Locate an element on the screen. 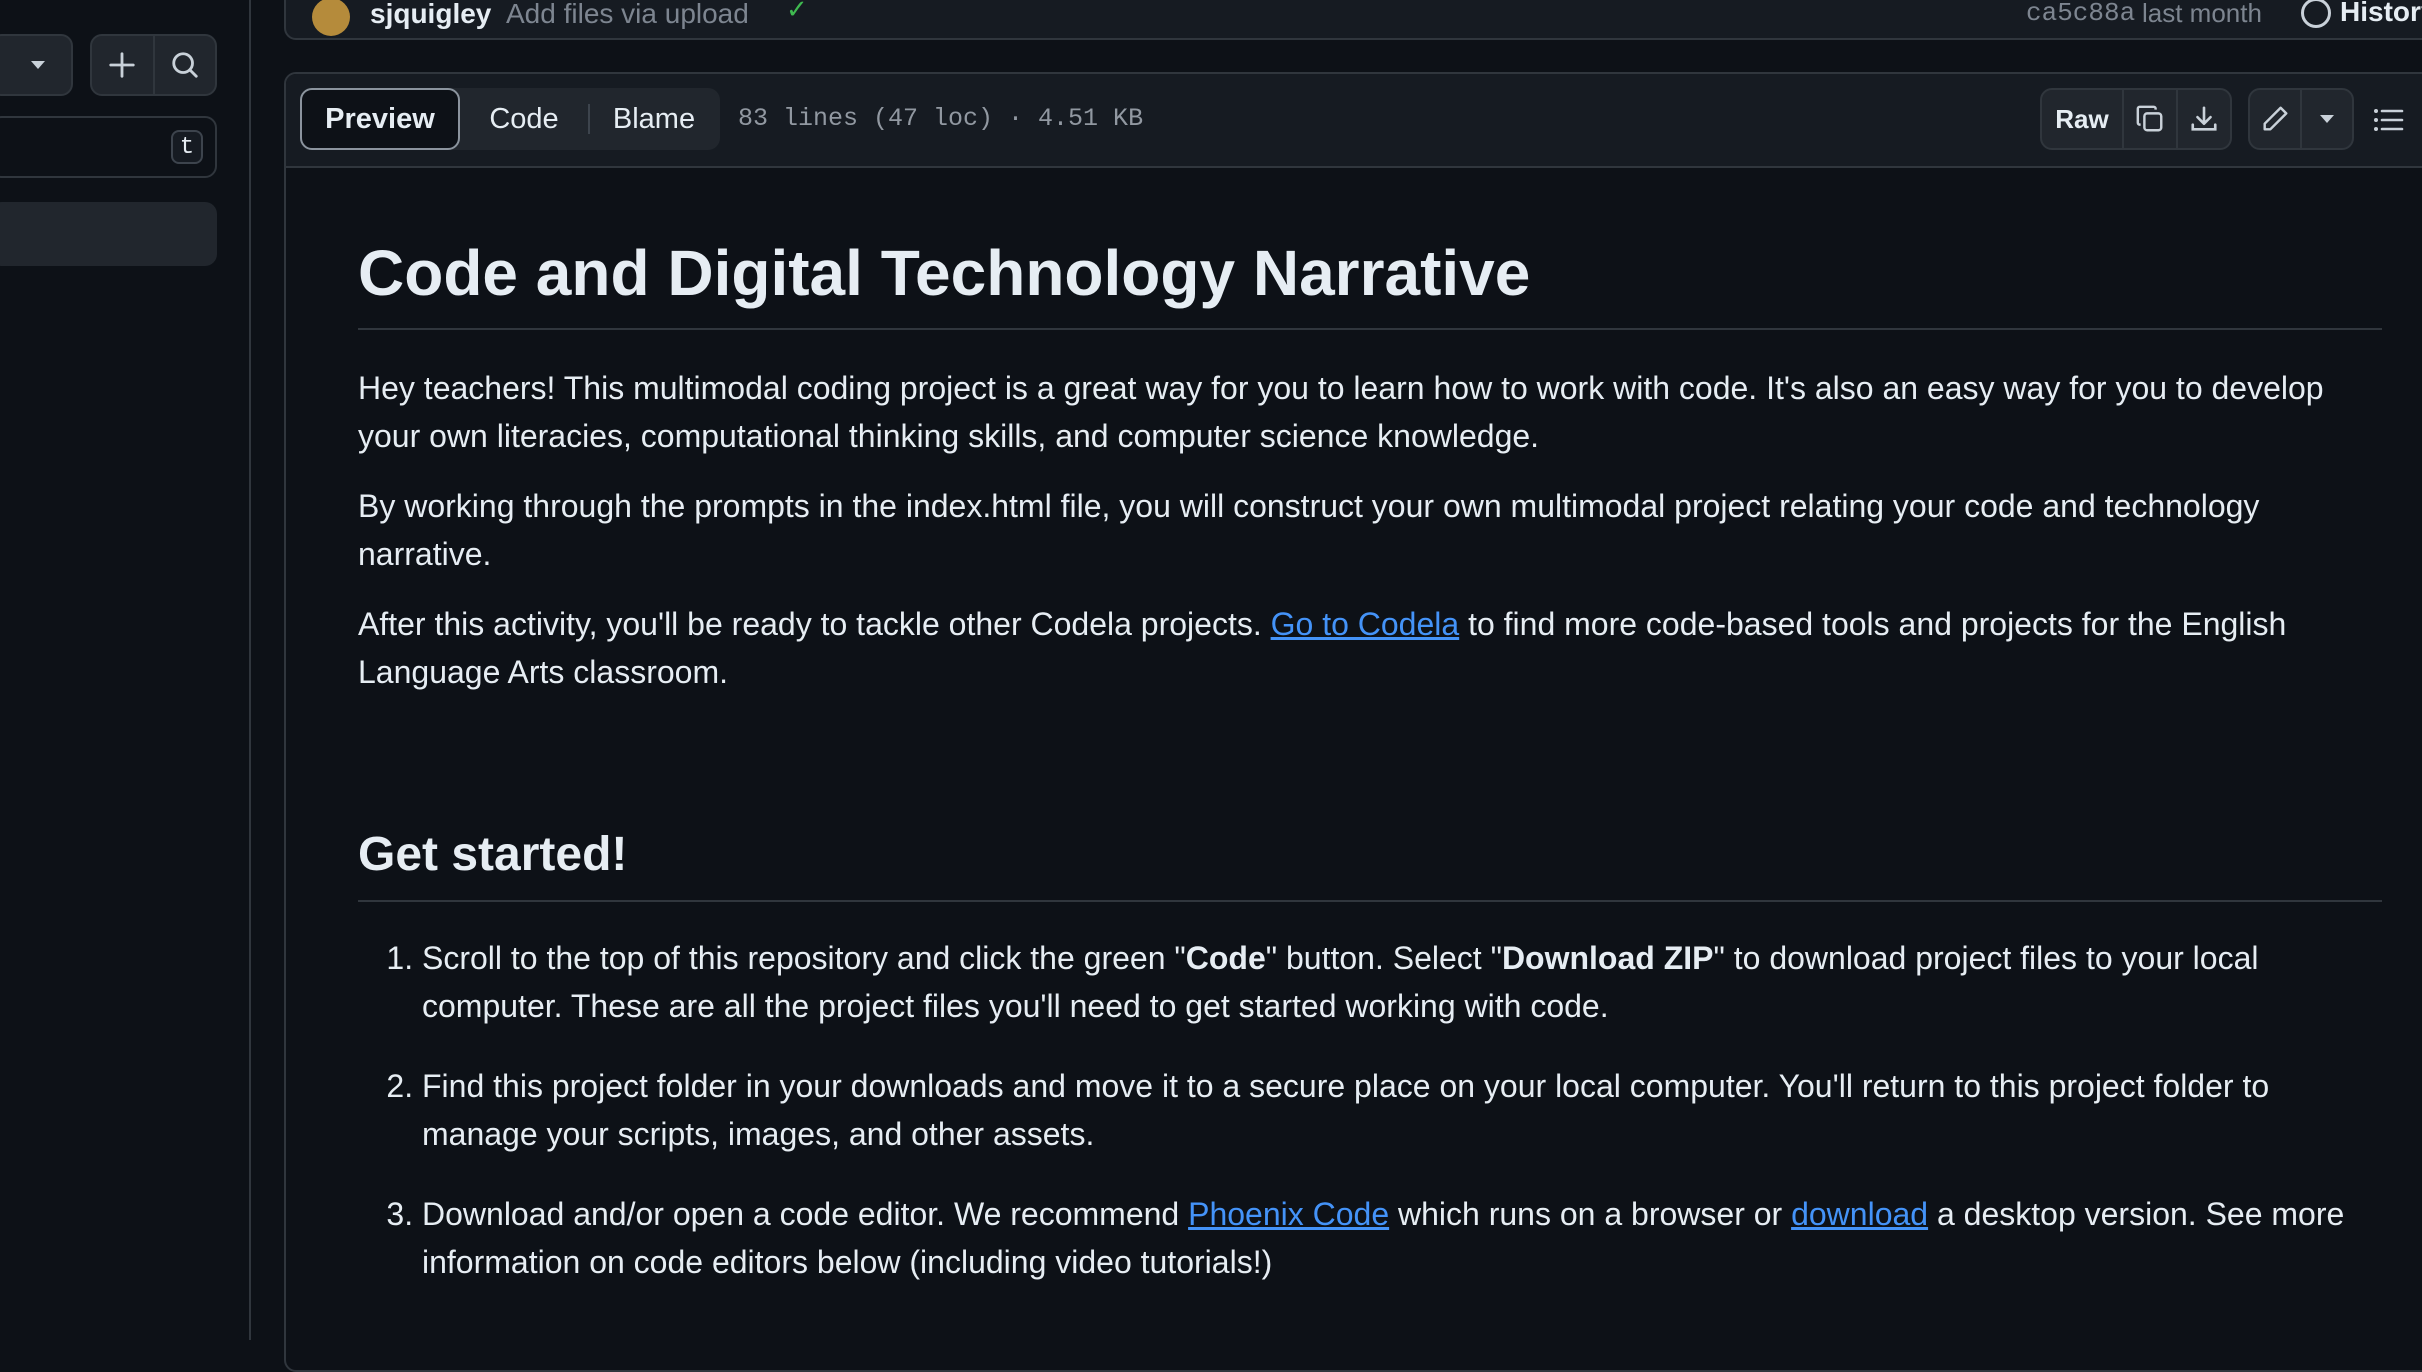 The image size is (2422, 1372). commit-time: last month is located at coordinates (2202, 14).